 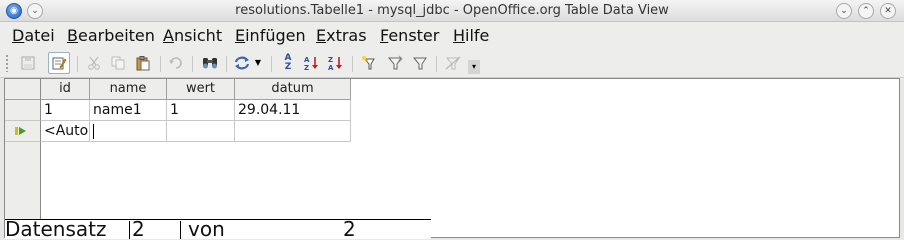 I want to click on row-header, so click(x=23, y=110).